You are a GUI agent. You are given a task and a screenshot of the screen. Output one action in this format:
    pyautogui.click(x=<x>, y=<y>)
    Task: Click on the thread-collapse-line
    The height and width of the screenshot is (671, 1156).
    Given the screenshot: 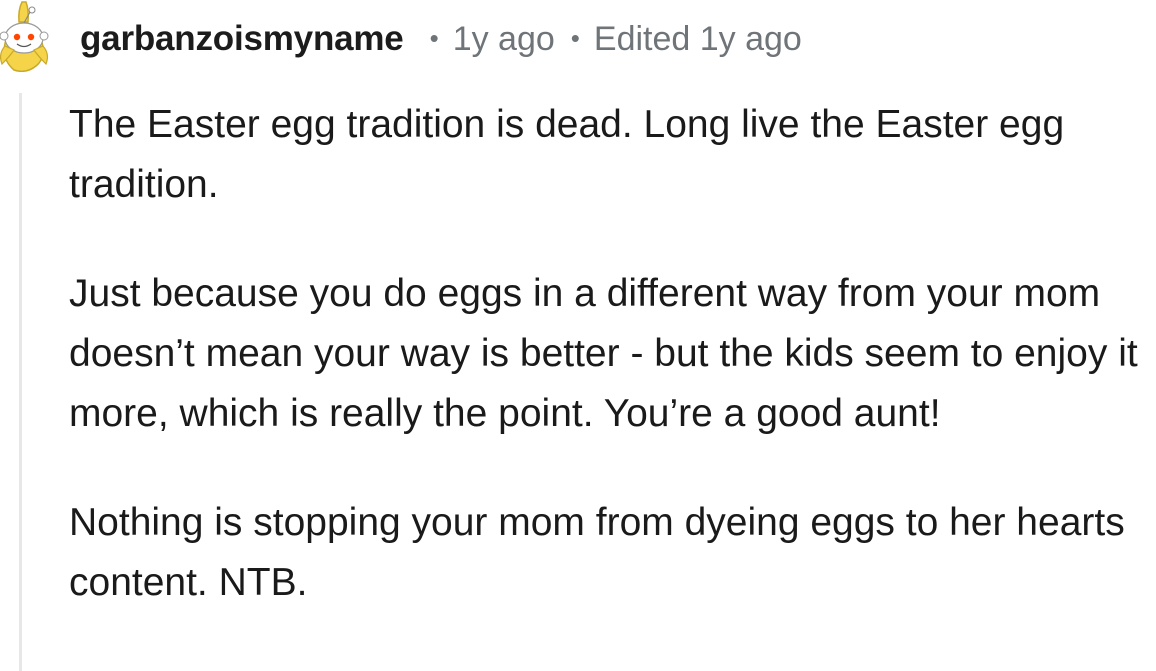 What is the action you would take?
    pyautogui.click(x=20, y=382)
    